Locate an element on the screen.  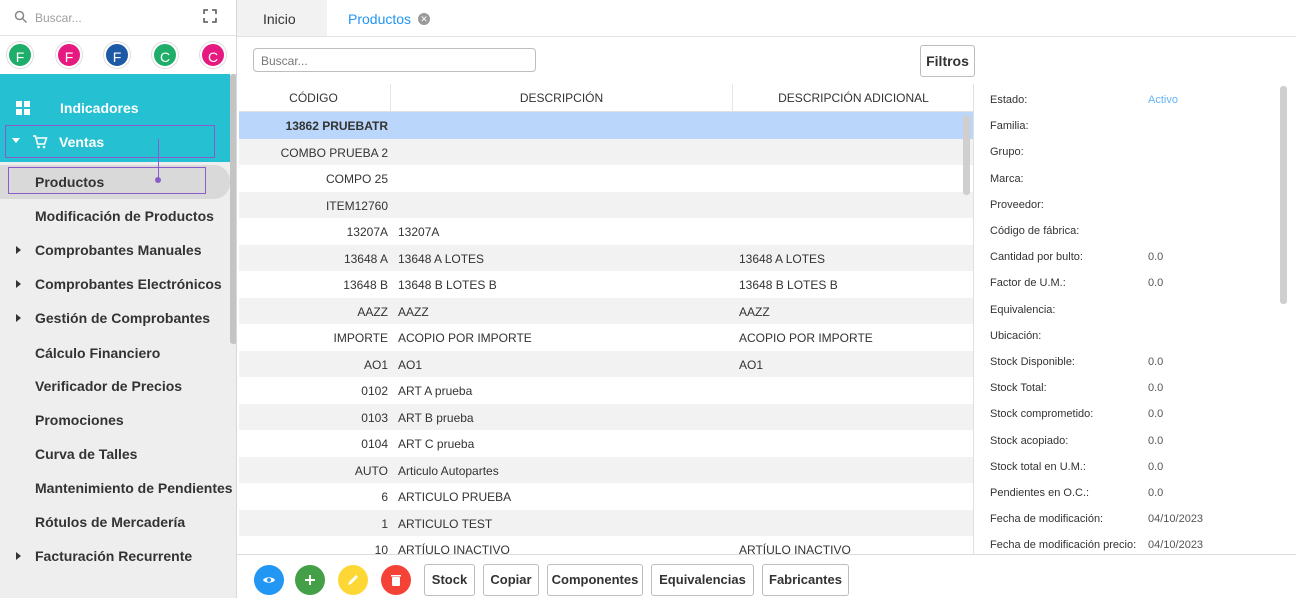
detail-label: Grupo: is located at coordinates (1007, 152).